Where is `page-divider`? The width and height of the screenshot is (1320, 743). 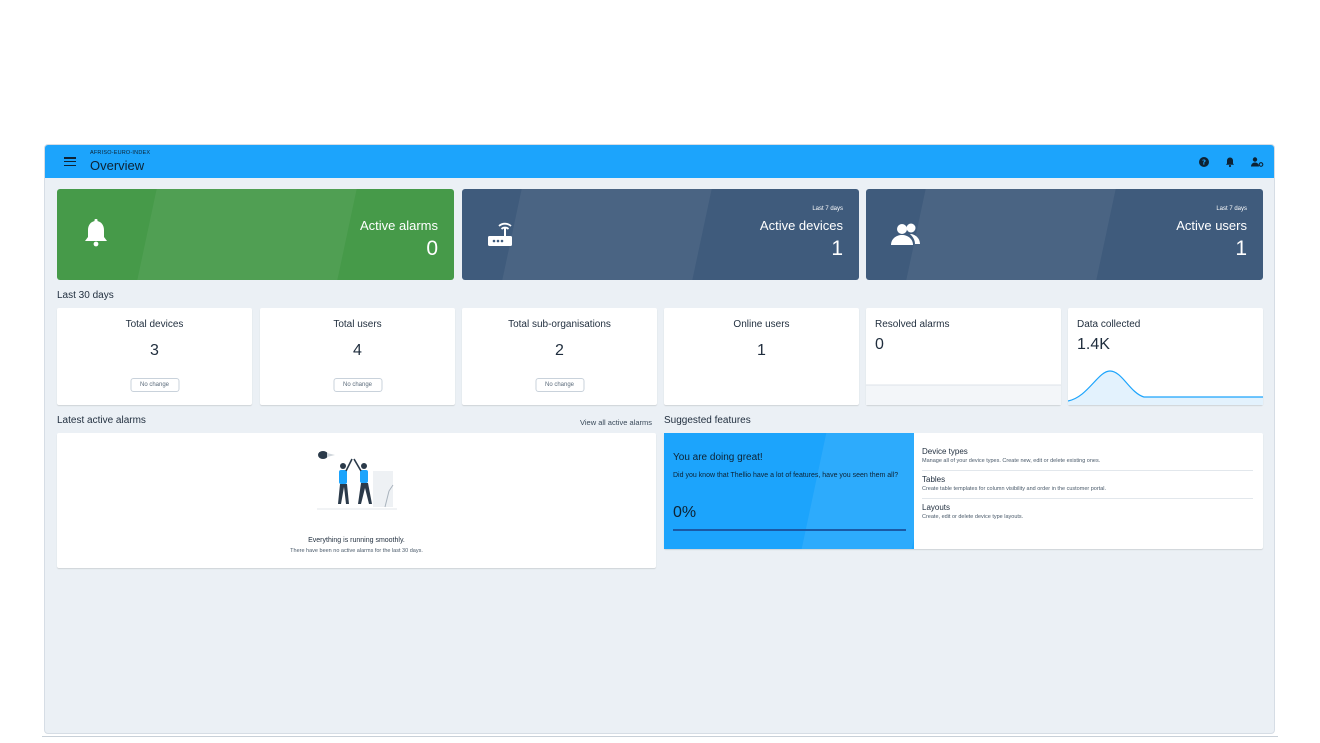
page-divider is located at coordinates (660, 736).